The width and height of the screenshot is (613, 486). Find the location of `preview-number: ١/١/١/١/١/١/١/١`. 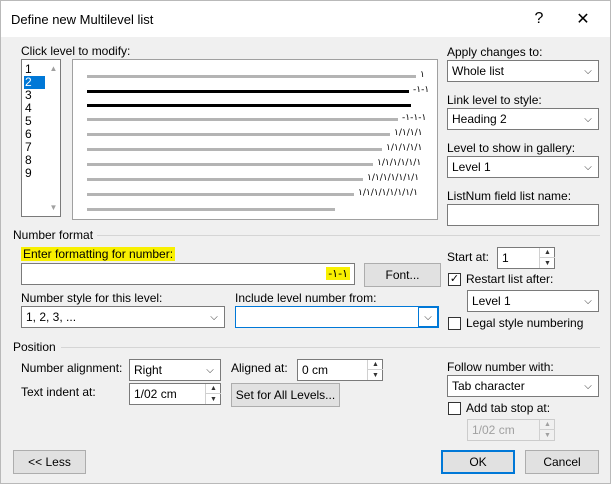

preview-number: ١/١/١/١/١/١/١/١ is located at coordinates (388, 193).